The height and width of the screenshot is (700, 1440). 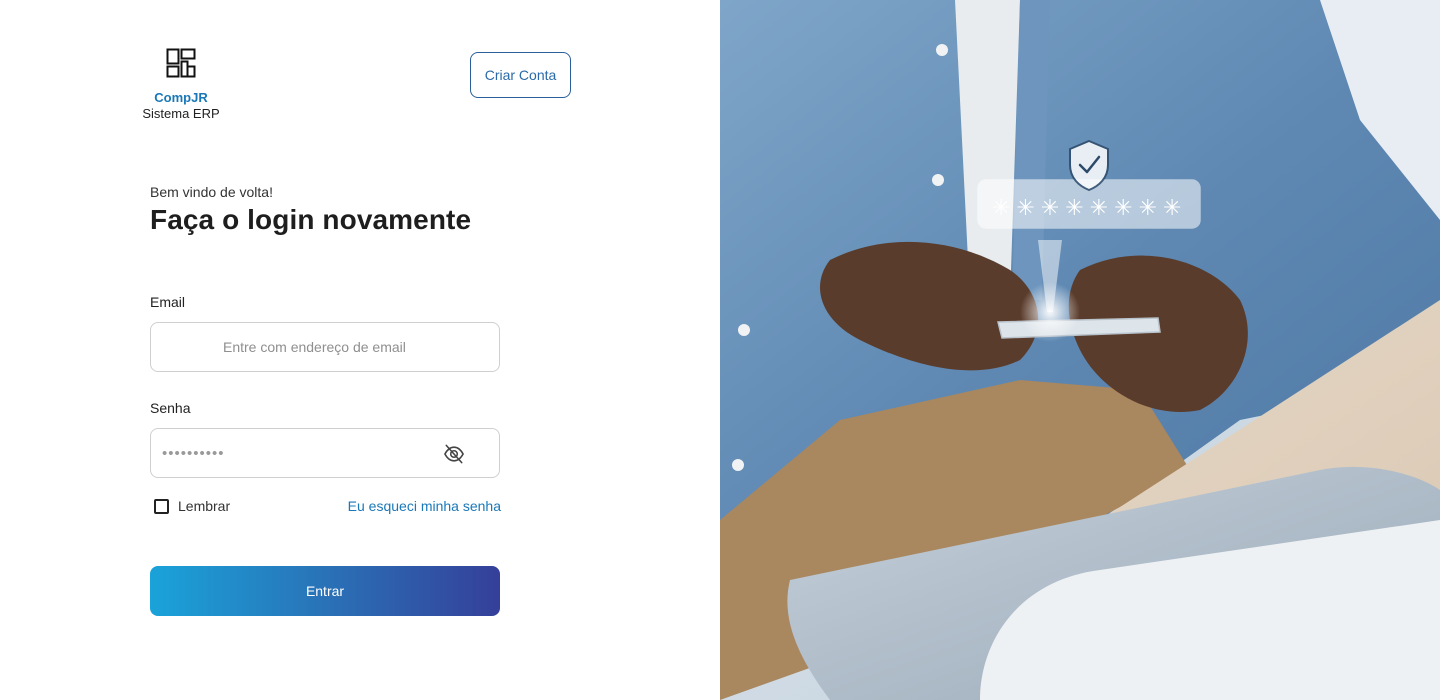 I want to click on password-label: Senha, so click(x=170, y=408).